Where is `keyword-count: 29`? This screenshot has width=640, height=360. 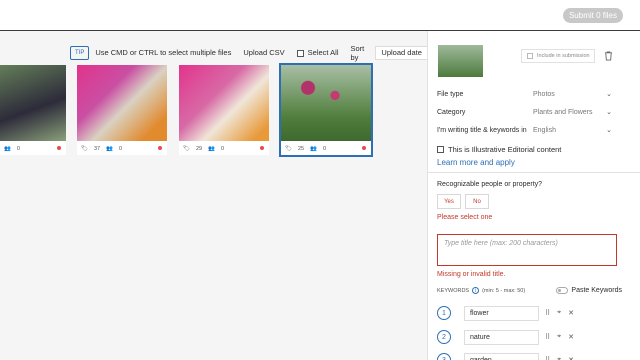 keyword-count: 29 is located at coordinates (199, 149).